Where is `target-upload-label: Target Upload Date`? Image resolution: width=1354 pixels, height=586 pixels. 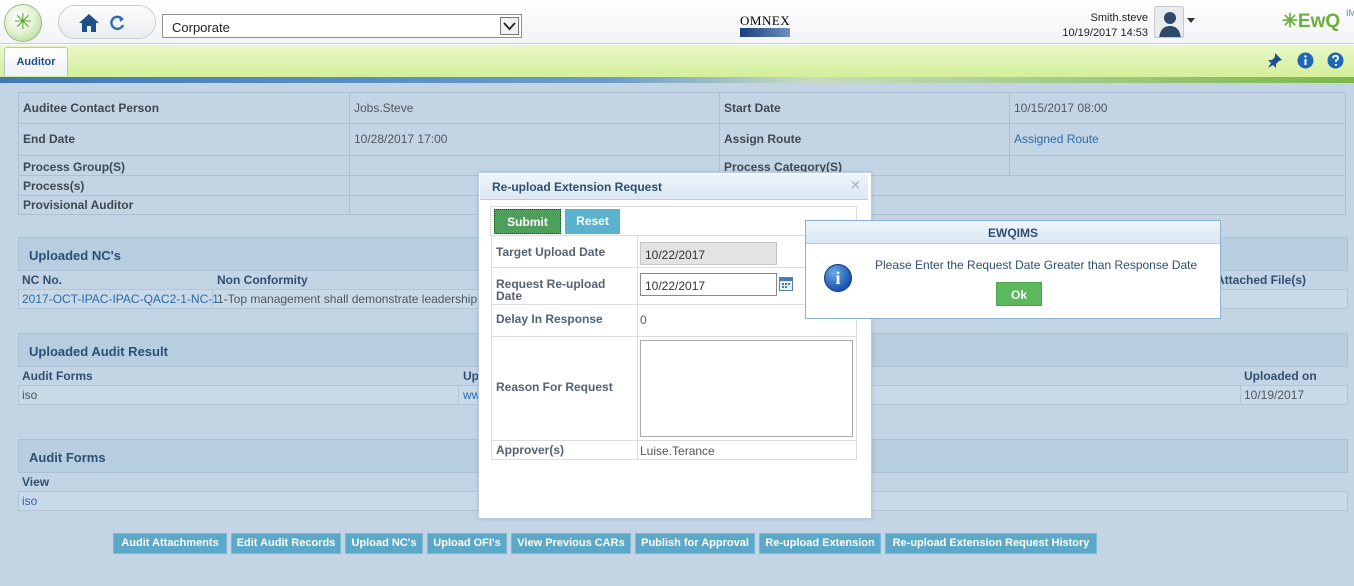
target-upload-label: Target Upload Date is located at coordinates (551, 252).